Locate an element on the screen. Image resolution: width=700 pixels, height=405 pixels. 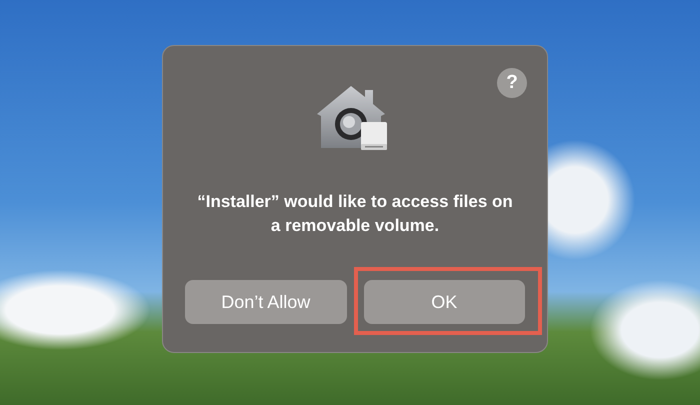
dialog-message: “Installer” would like to access files on a removable volume. is located at coordinates (355, 214).